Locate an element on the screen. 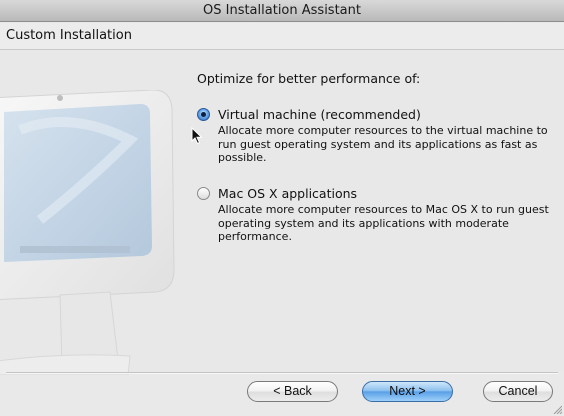 The image size is (564, 416). option-virtual-machine-label: Virtual machine (recommended) is located at coordinates (319, 114).